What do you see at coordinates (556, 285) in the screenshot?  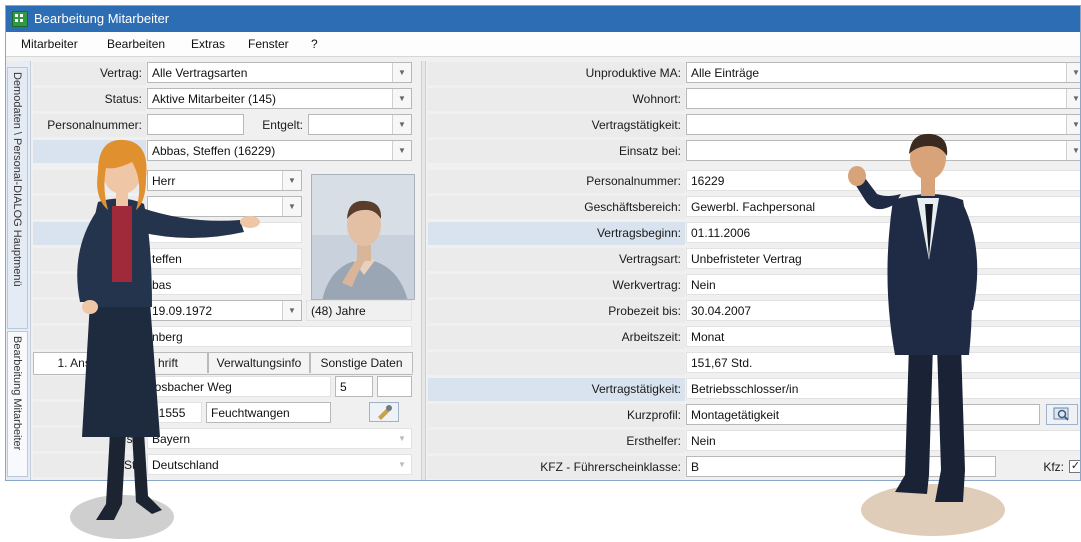 I see `werkvertrag-label: Werkvertrag:` at bounding box center [556, 285].